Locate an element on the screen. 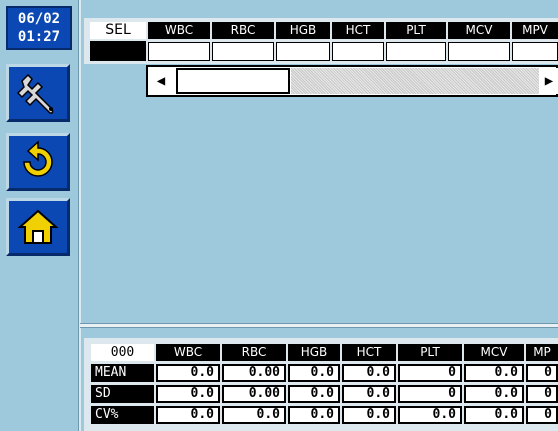 This screenshot has height=431, width=558. scroll-left-button: ◀ is located at coordinates (161, 81).